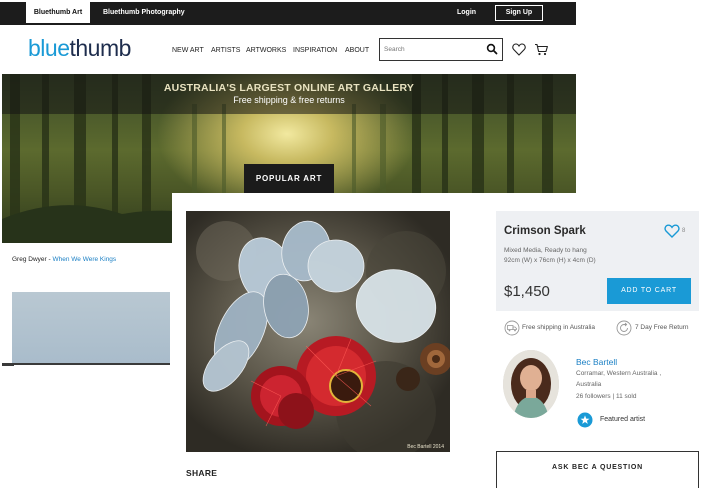 This screenshot has height=488, width=720. I want to click on hero-title: AUSTRALIA'S LARGEST ONLINE ART GALLERY, so click(289, 88).